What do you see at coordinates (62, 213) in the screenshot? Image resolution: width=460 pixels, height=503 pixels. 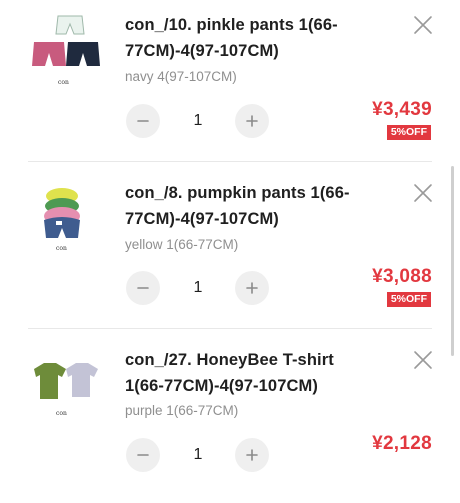 I see `pants-stack-icon` at bounding box center [62, 213].